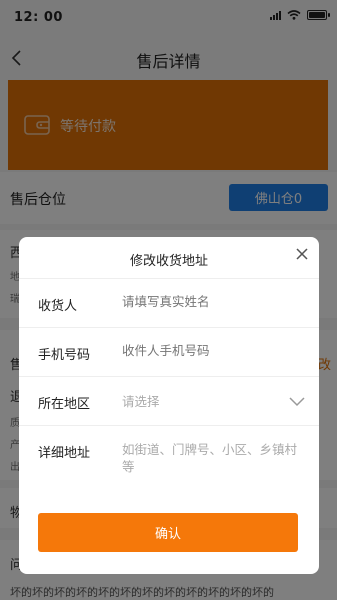 The width and height of the screenshot is (337, 600). I want to click on modal-title: 修改收货地址, so click(168, 261).